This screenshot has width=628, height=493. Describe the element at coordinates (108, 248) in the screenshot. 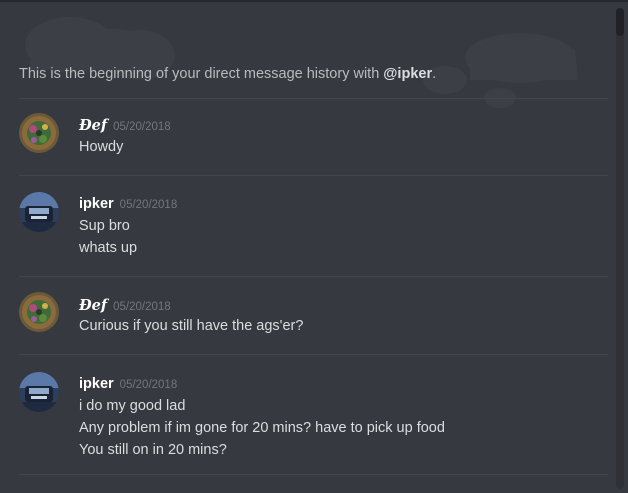

I see `message-text: whats up` at that location.